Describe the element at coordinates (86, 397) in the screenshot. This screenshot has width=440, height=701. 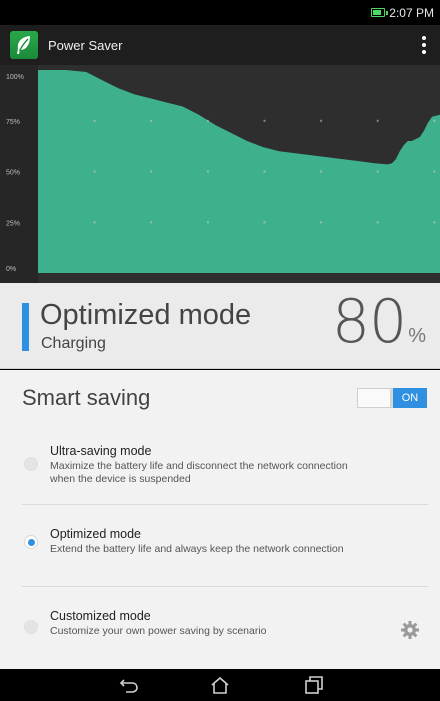
I see `smart-saving-title: Smart saving` at that location.